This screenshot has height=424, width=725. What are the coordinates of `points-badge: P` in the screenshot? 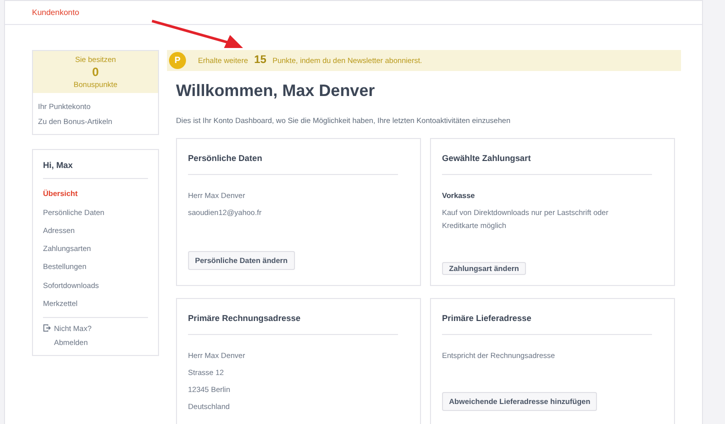 It's located at (177, 60).